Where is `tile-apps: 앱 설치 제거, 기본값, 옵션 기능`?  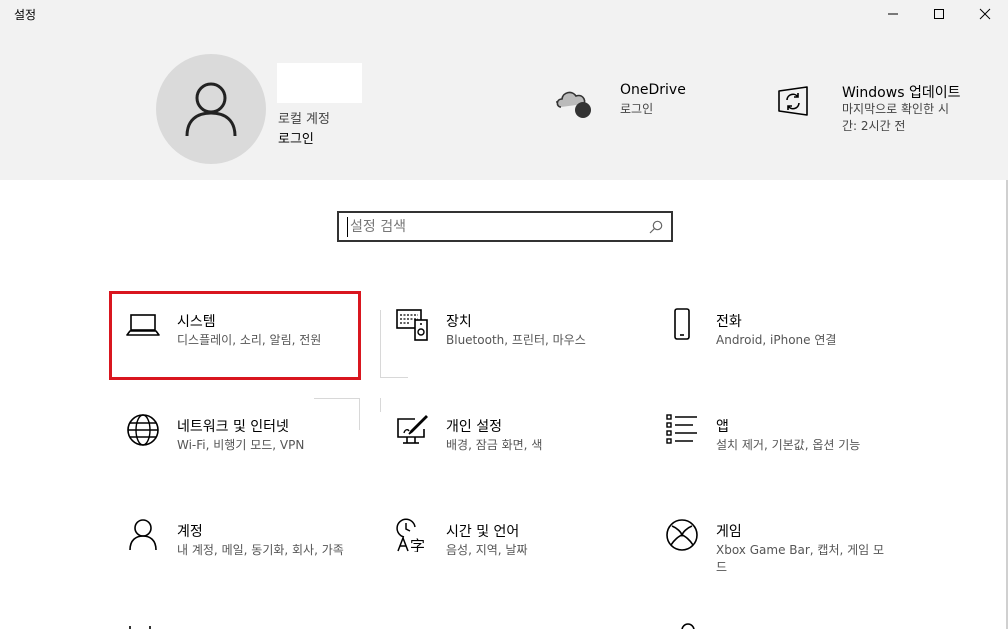 tile-apps: 앱 설치 제거, 기본값, 옵션 기능 is located at coordinates (776, 442).